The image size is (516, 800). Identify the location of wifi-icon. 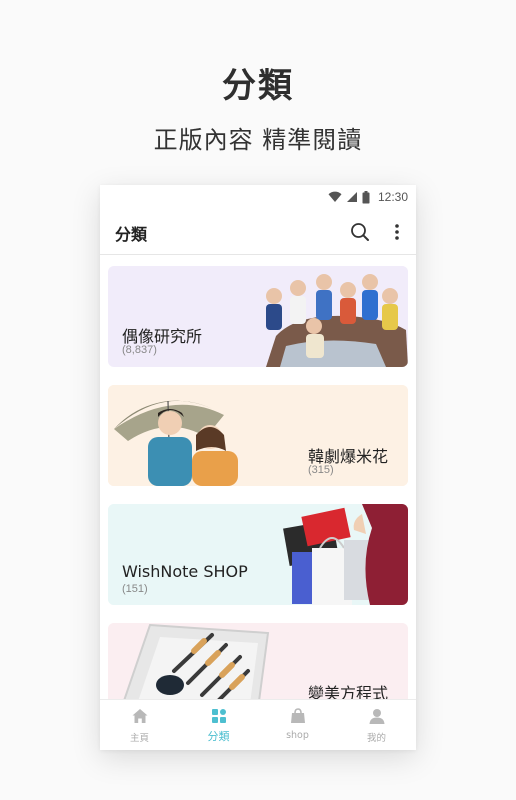
(335, 196).